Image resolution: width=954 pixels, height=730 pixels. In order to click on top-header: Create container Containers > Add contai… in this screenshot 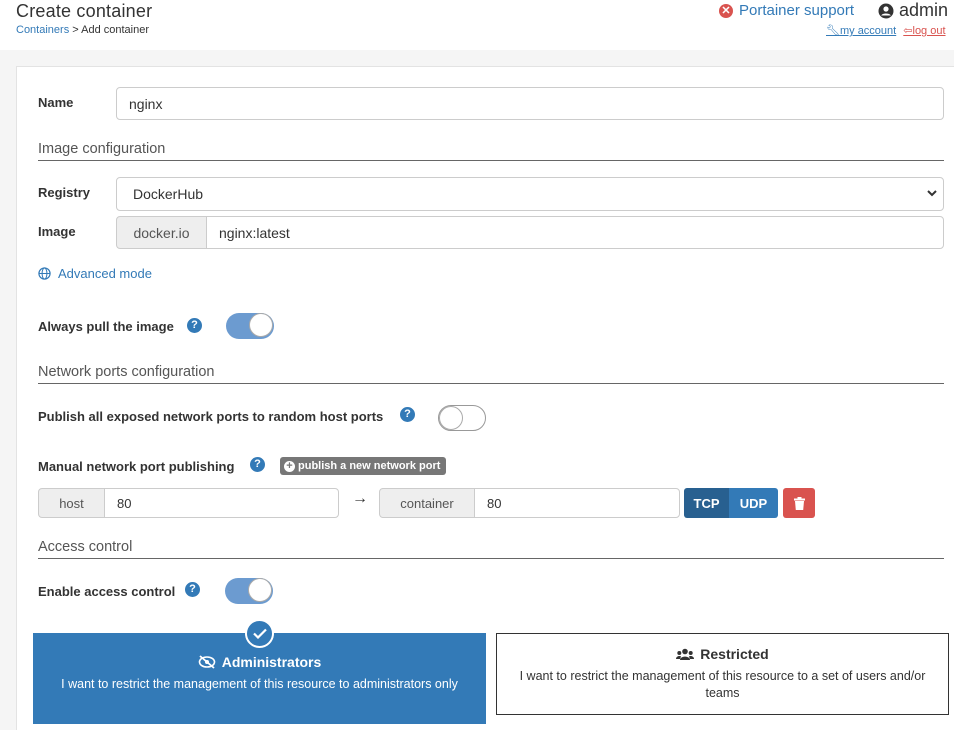, I will do `click(477, 25)`.